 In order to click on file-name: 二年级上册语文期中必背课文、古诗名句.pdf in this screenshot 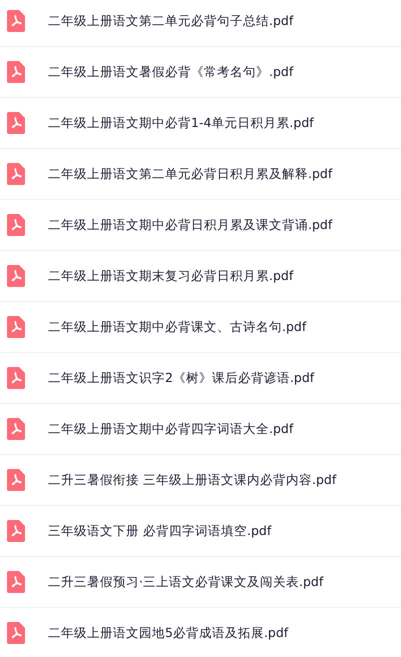, I will do `click(177, 327)`.